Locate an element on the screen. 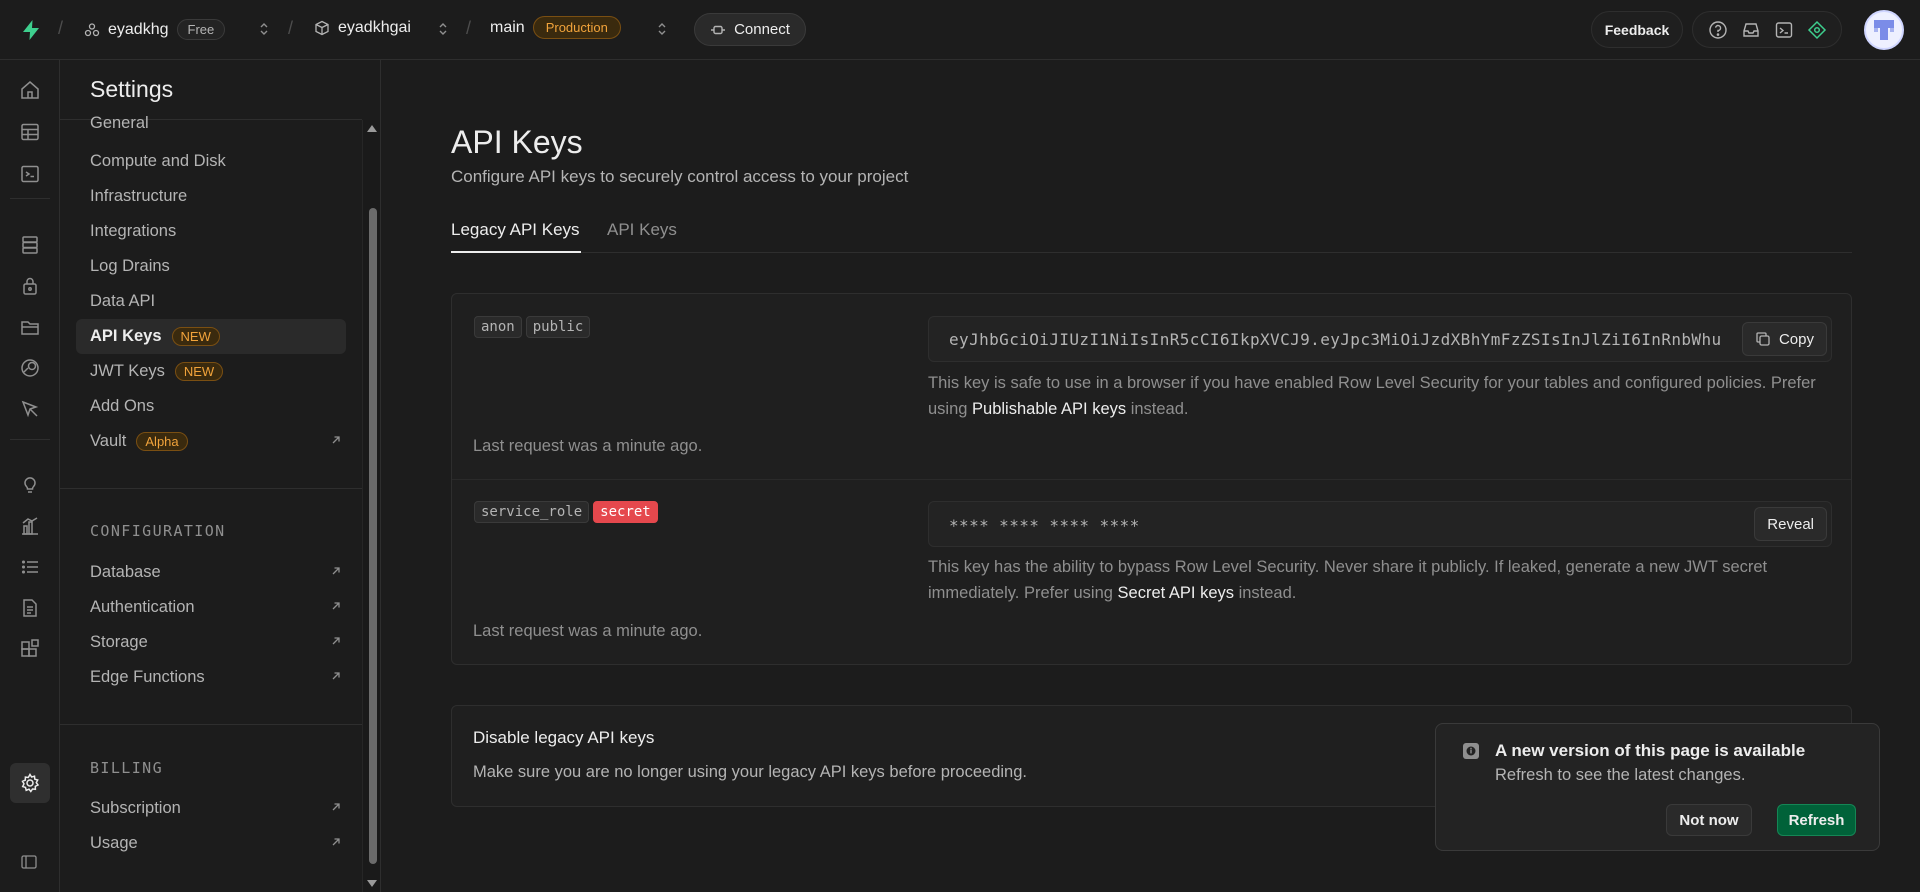 The image size is (1920, 892). sidebar-item-jwt-keys: JWT Keys NEW is located at coordinates (218, 371).